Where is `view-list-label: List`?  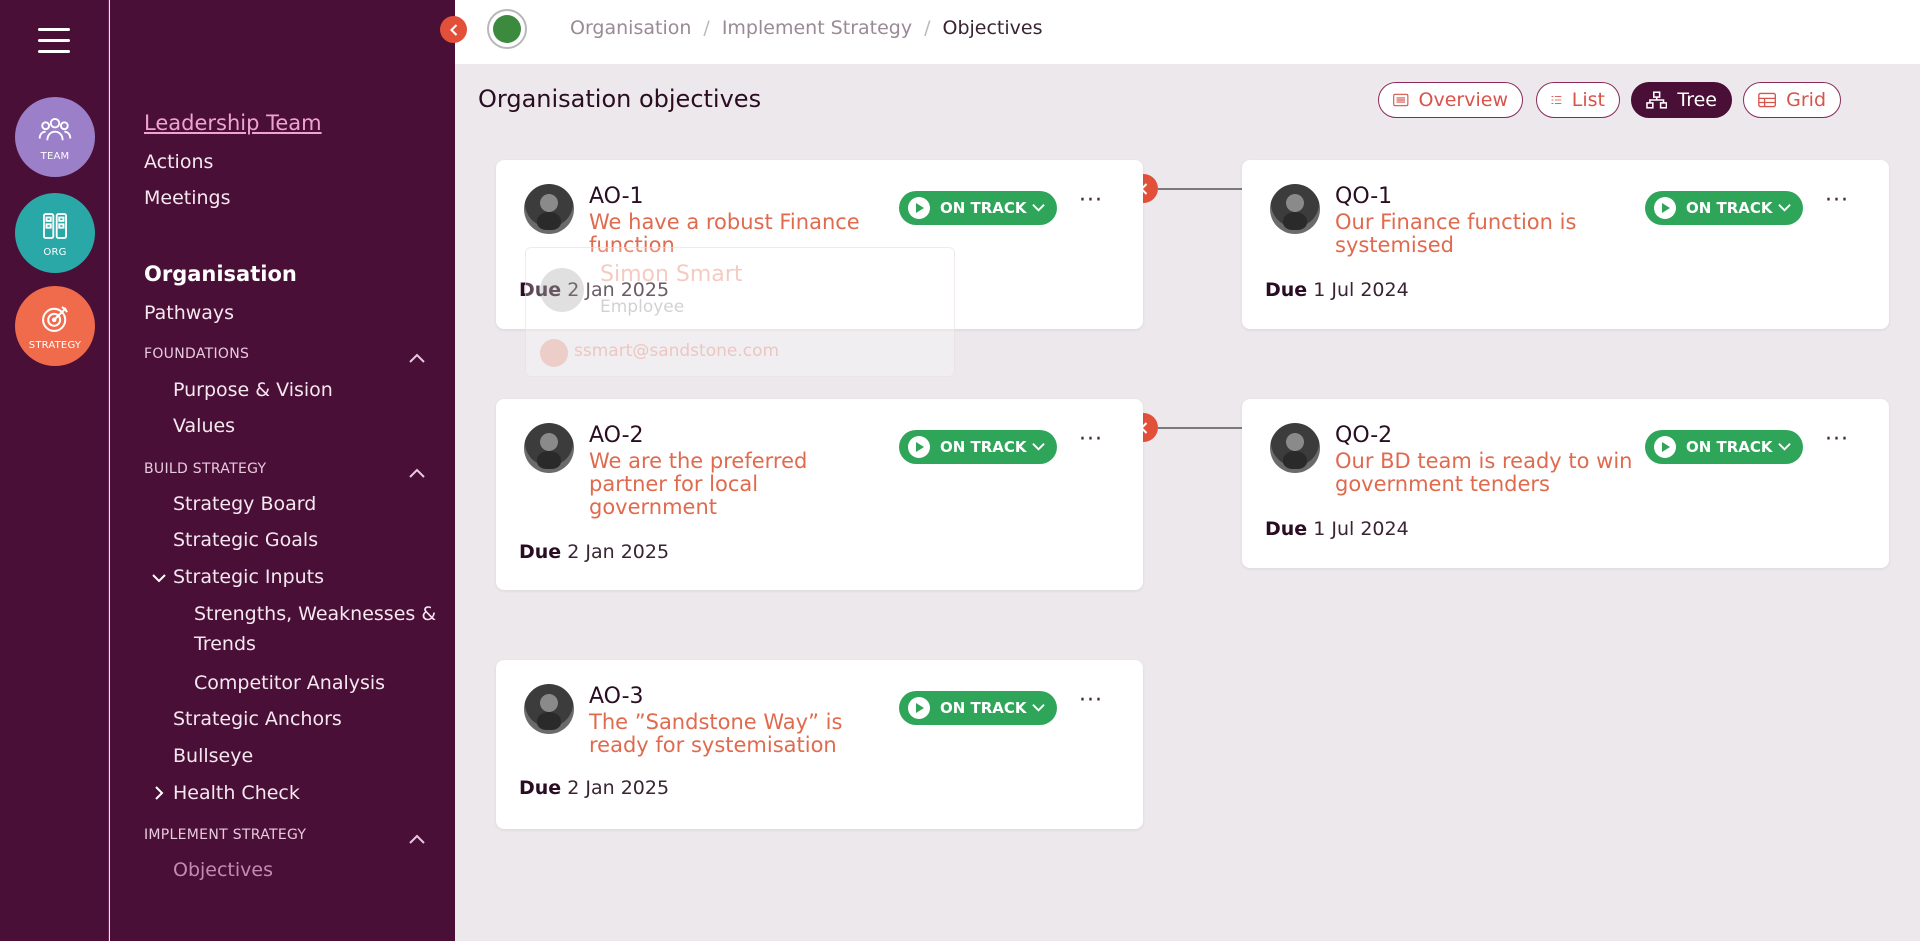 view-list-label: List is located at coordinates (1588, 100).